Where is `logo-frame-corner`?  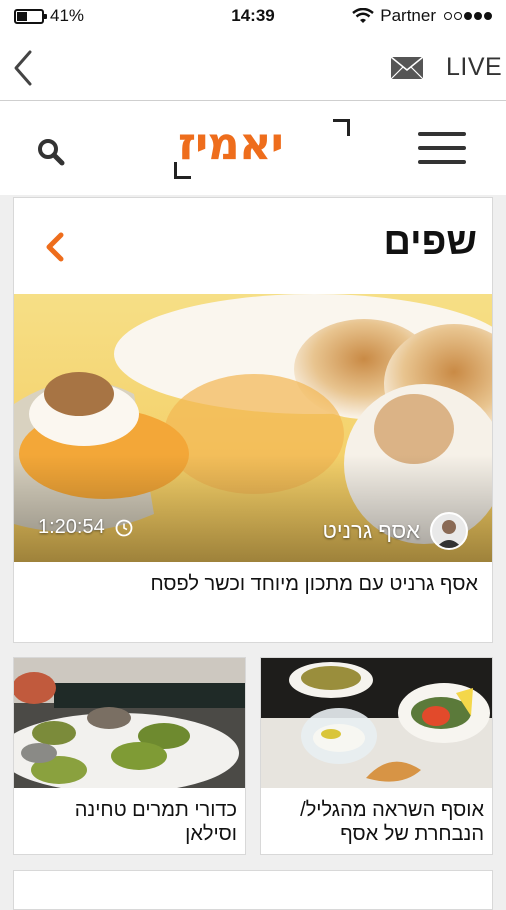
logo-frame-corner is located at coordinates (341, 127).